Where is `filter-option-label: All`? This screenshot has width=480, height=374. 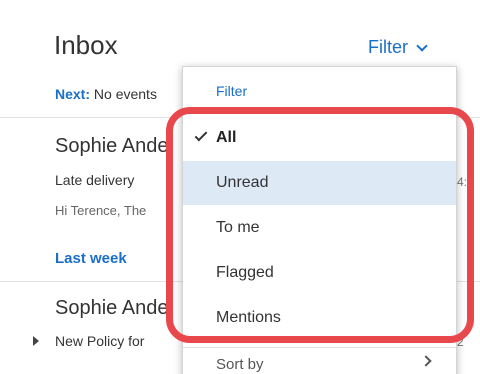 filter-option-label: All is located at coordinates (226, 137).